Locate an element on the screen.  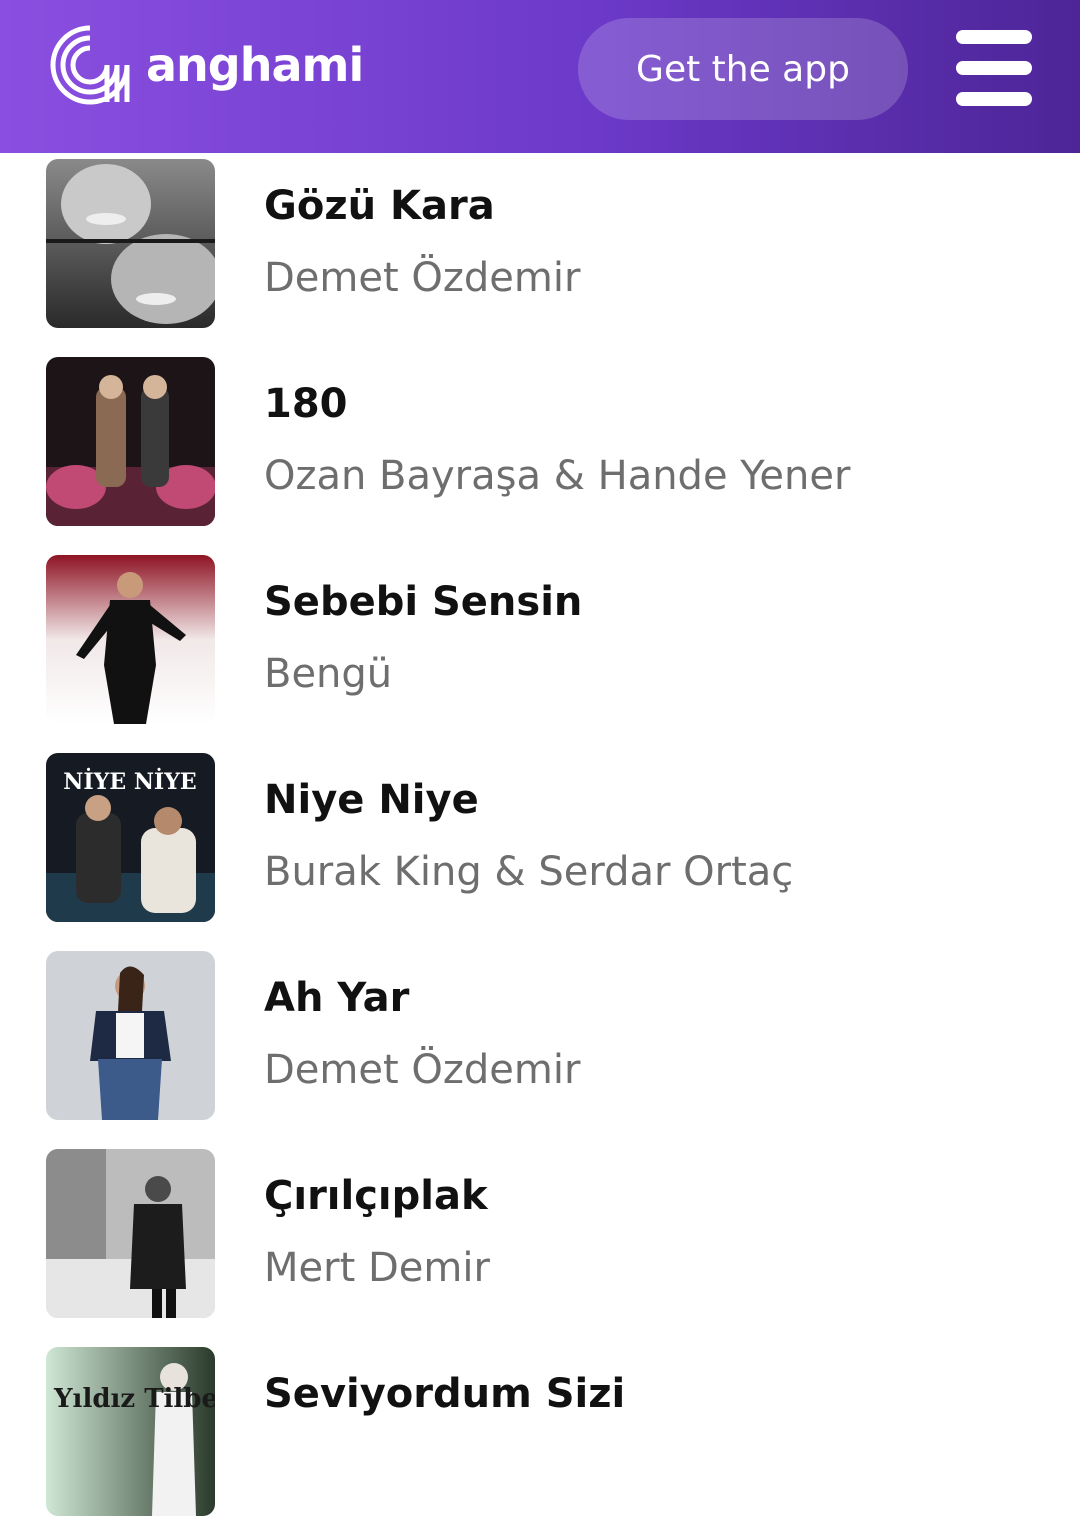
anghami-logo: anghami is located at coordinates (205, 65).